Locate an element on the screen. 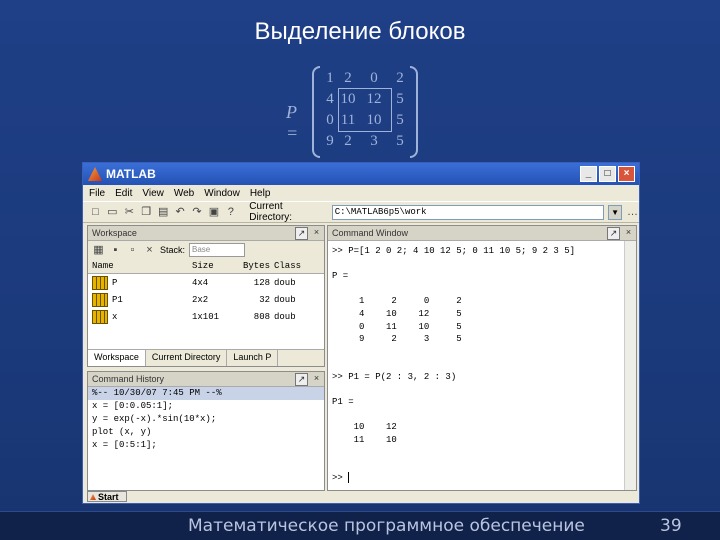  vertical-scrollbar is located at coordinates (630, 365).